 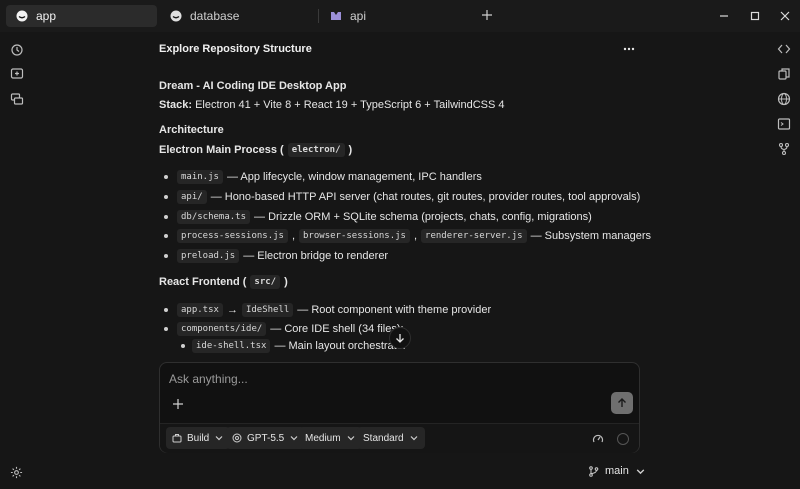 I want to click on item-text: — Electron bridge to renderer, so click(x=316, y=256).